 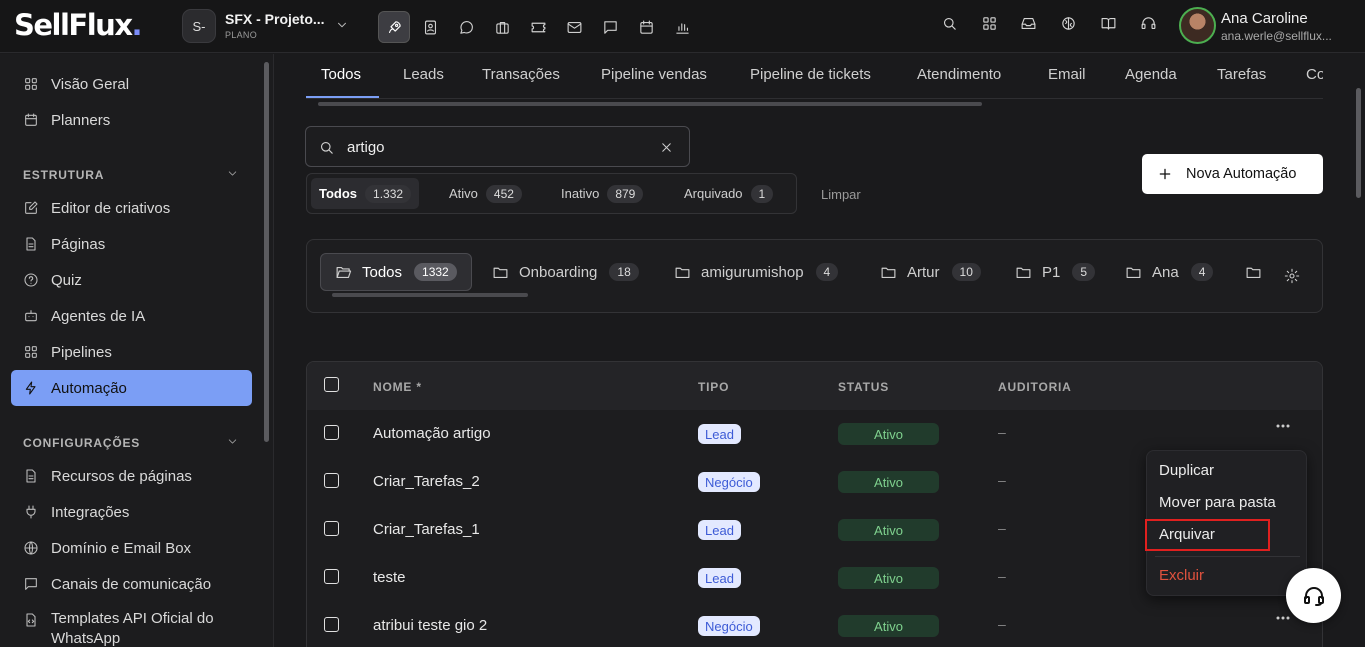 I want to click on tabs-scrollbar, so click(x=650, y=104).